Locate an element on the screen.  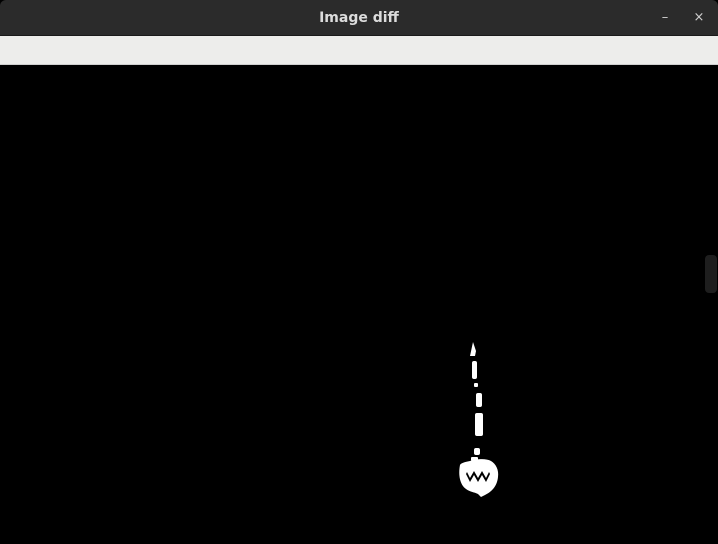
toolbar is located at coordinates (359, 50).